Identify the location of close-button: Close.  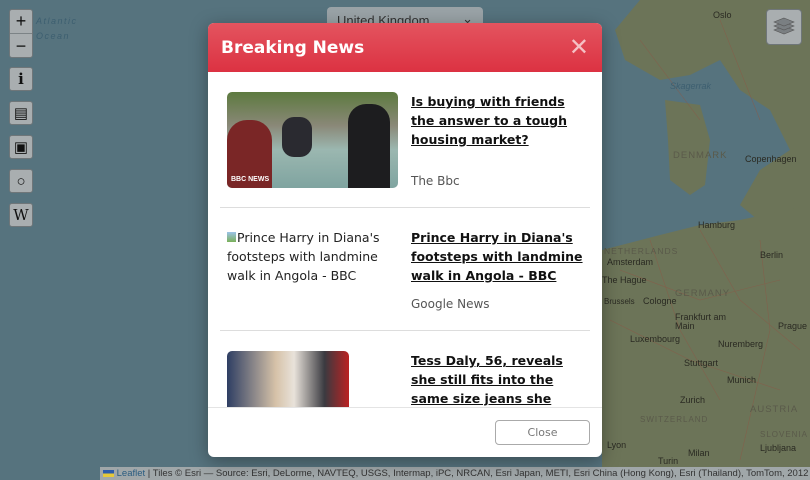
(542, 432).